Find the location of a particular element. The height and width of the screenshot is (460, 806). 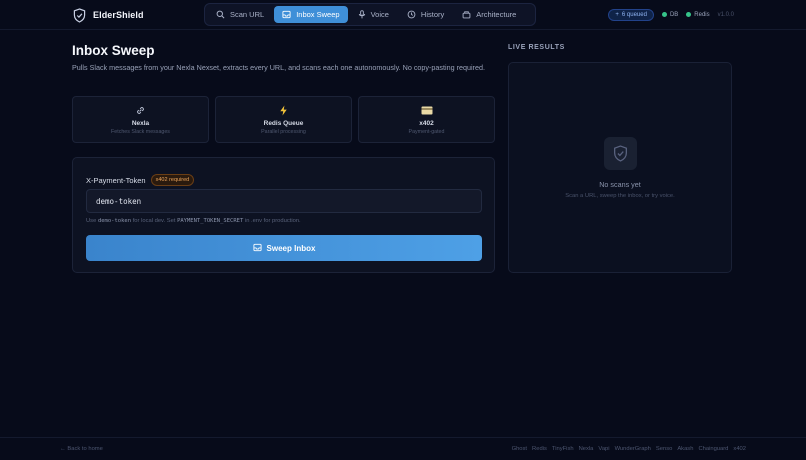

hint-suffix: in .env for production. is located at coordinates (272, 221).